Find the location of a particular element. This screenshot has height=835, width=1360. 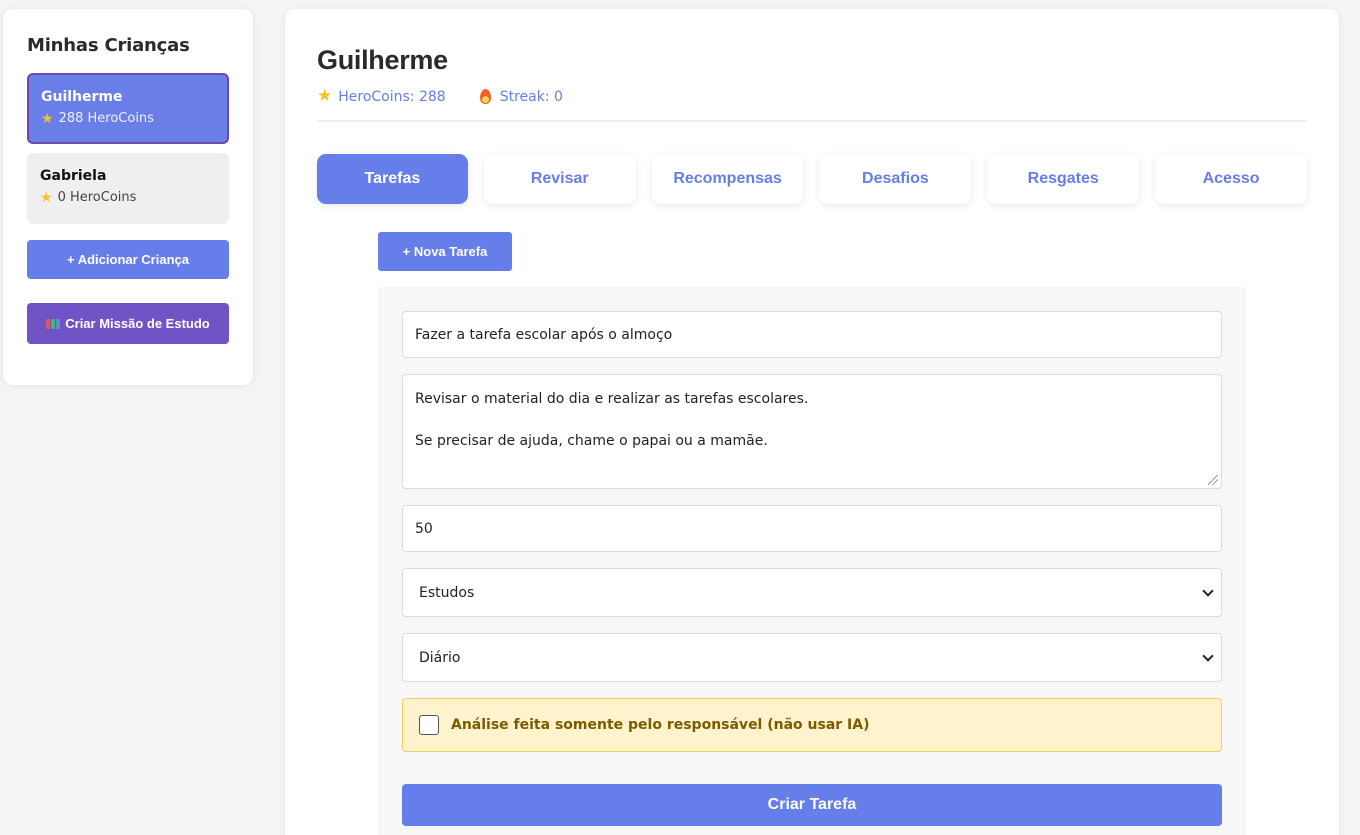

task-points-field: 50 is located at coordinates (812, 528).